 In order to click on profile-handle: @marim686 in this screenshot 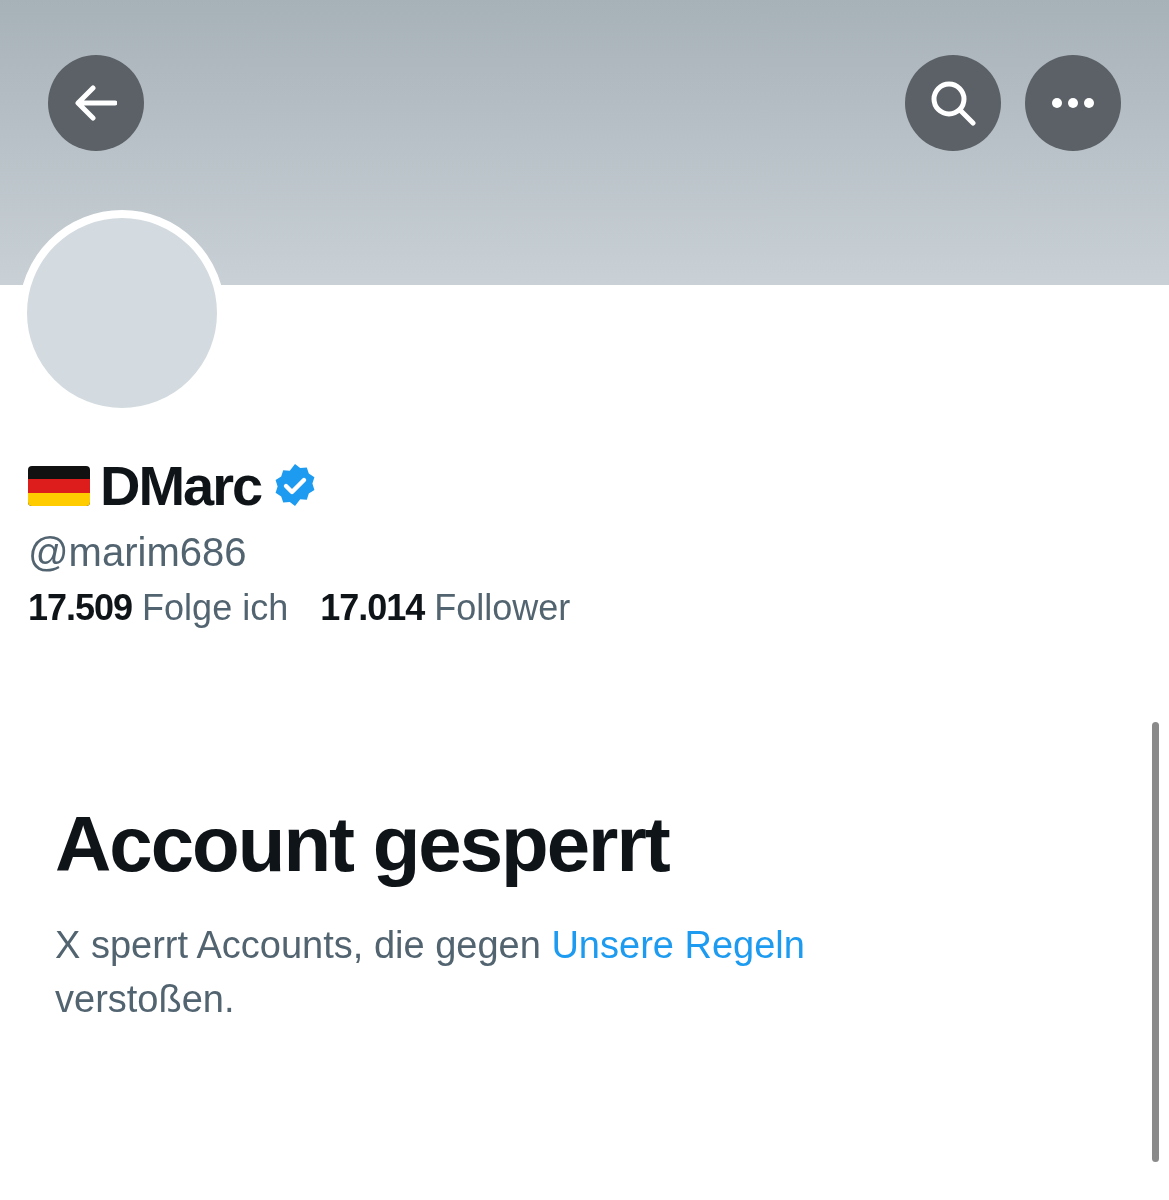, I will do `click(137, 552)`.